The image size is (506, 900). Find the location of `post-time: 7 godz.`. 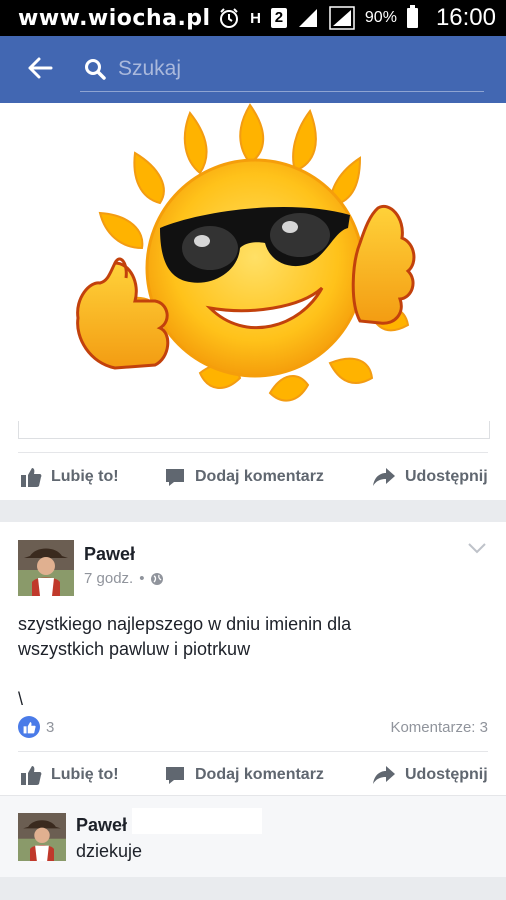

post-time: 7 godz. is located at coordinates (108, 578).